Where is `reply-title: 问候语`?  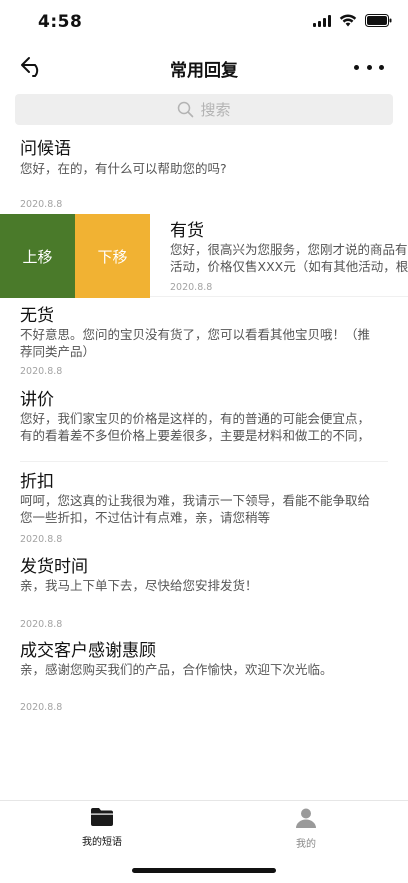 reply-title: 问候语 is located at coordinates (45, 149).